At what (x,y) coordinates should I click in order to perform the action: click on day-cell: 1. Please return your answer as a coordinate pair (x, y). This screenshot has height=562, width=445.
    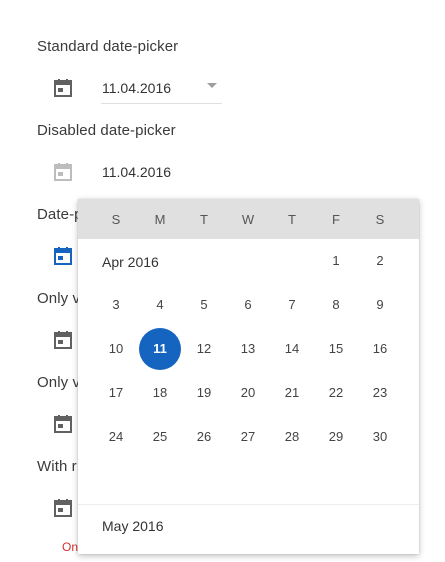
    Looking at the image, I should click on (336, 261).